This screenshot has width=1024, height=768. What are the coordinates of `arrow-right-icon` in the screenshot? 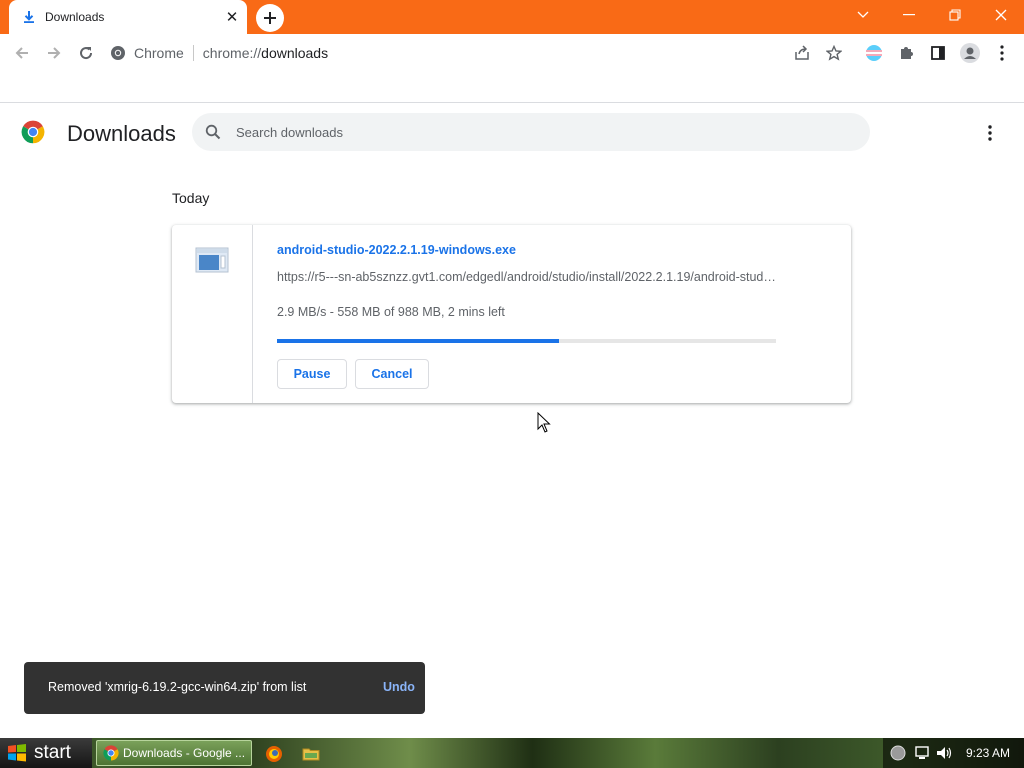 It's located at (54, 53).